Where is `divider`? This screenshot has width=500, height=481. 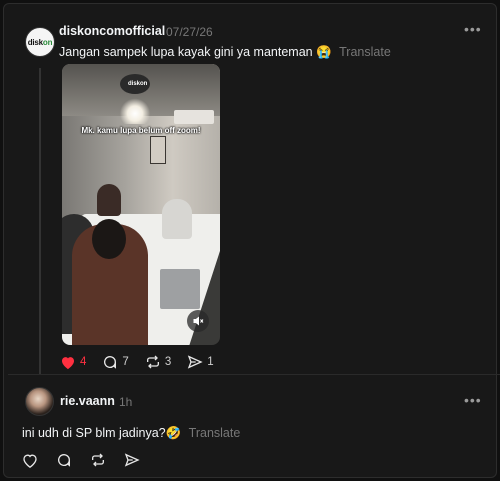 divider is located at coordinates (254, 374).